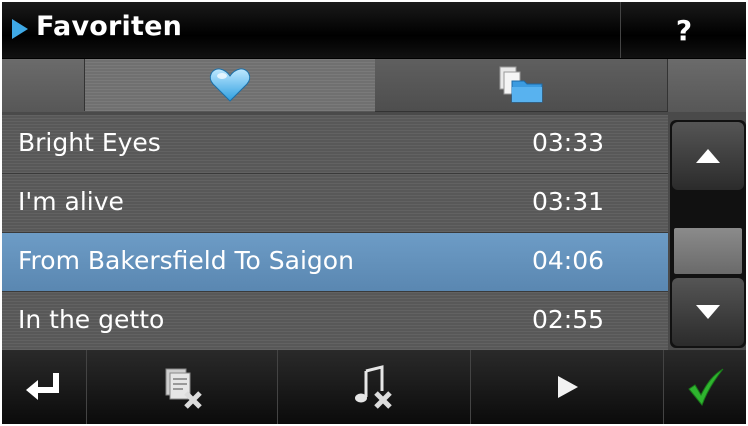 This screenshot has height=426, width=748. I want to click on confirm-button, so click(705, 387).